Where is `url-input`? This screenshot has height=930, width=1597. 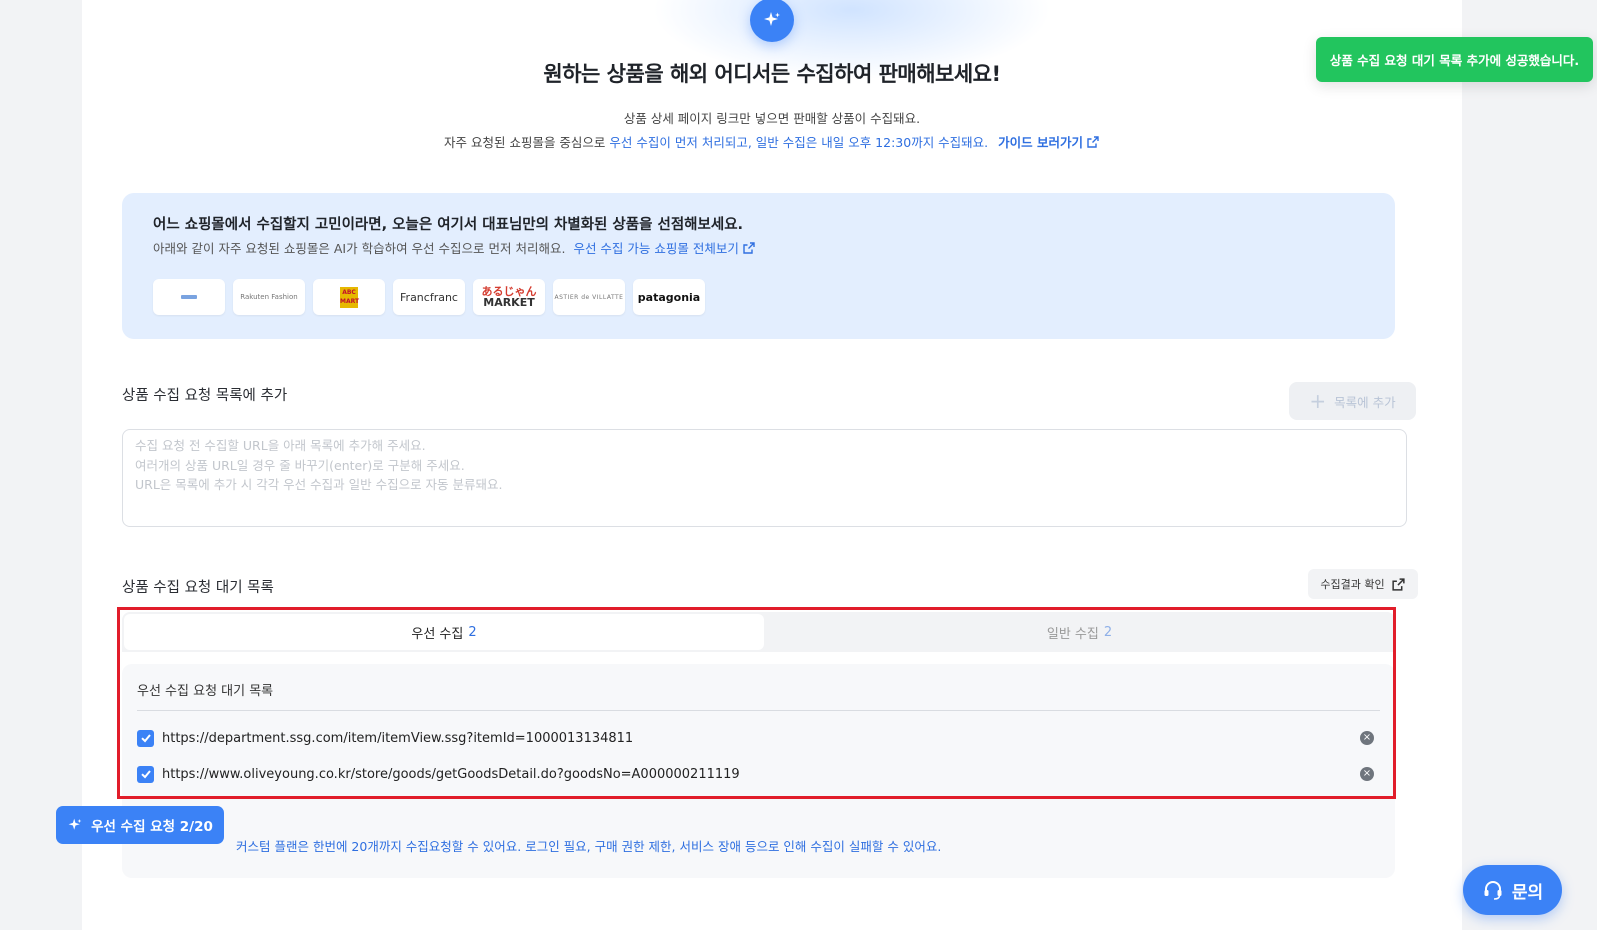 url-input is located at coordinates (764, 478).